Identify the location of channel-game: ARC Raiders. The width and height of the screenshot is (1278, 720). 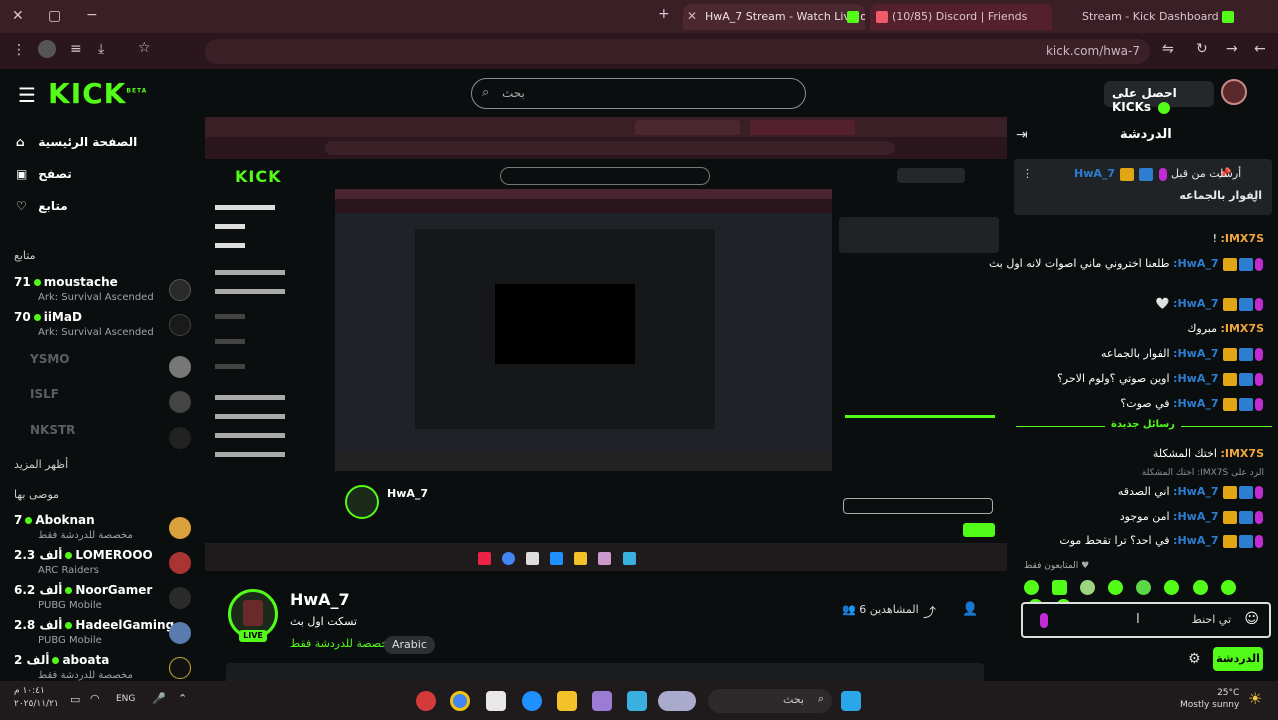
(68, 570).